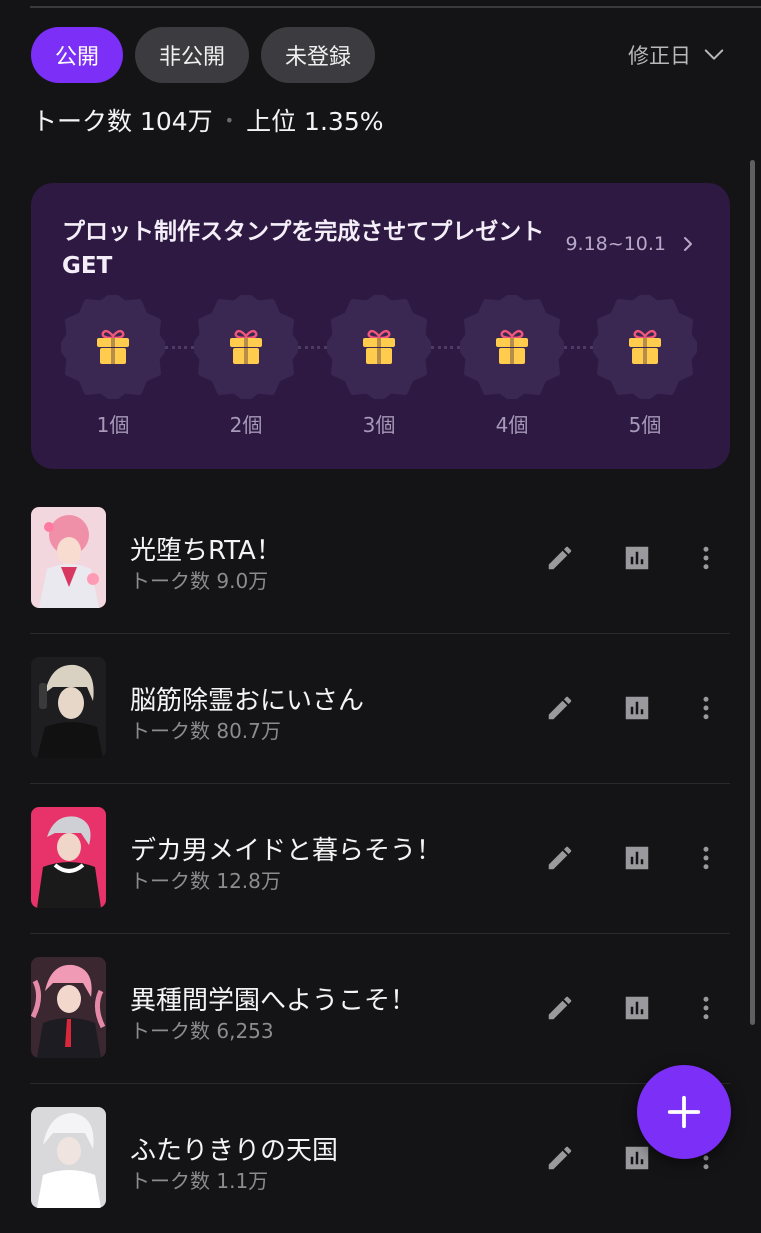  Describe the element at coordinates (77, 55) in the screenshot. I see `filter-public-chip: 公開` at that location.